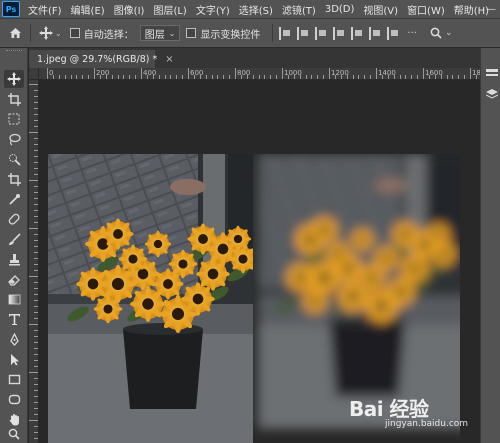 This screenshot has height=443, width=500. What do you see at coordinates (285, 33) in the screenshot?
I see `align-left-icon` at bounding box center [285, 33].